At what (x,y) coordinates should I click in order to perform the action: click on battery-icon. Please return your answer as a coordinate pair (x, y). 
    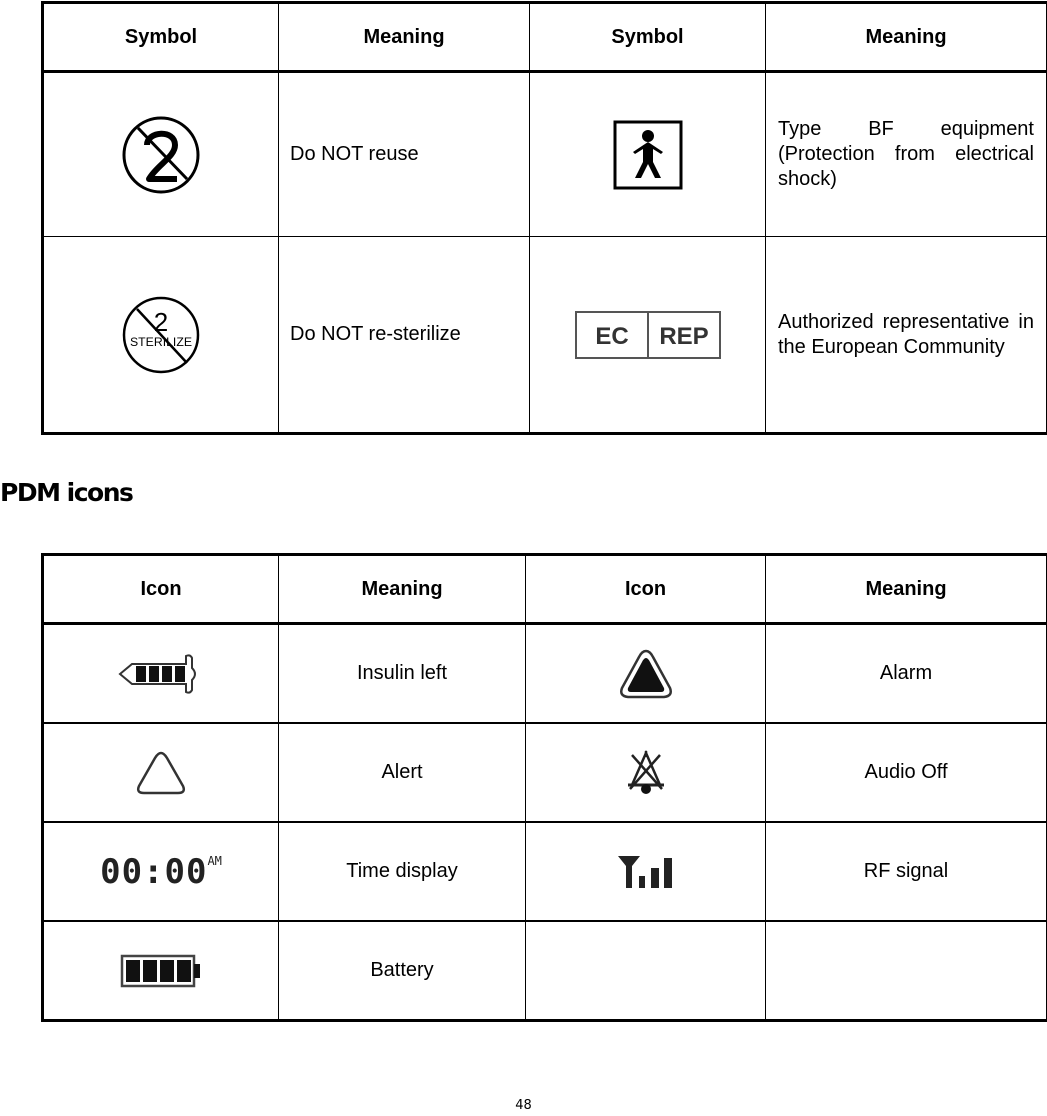
    Looking at the image, I should click on (160, 970).